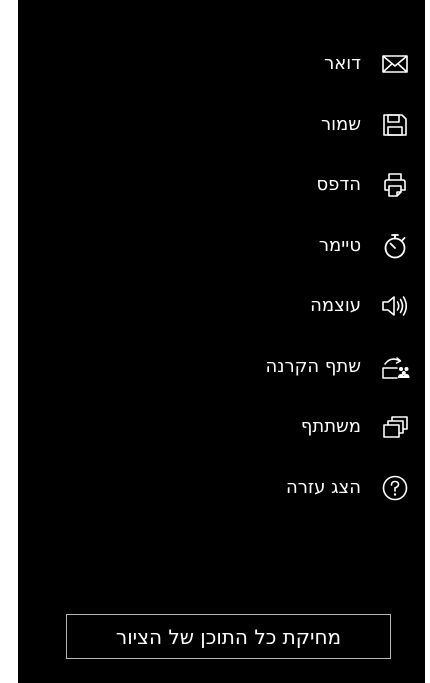 This screenshot has height=683, width=430. Describe the element at coordinates (229, 367) in the screenshot. I see `menu-item-share-projection: שתף הקרנה` at that location.